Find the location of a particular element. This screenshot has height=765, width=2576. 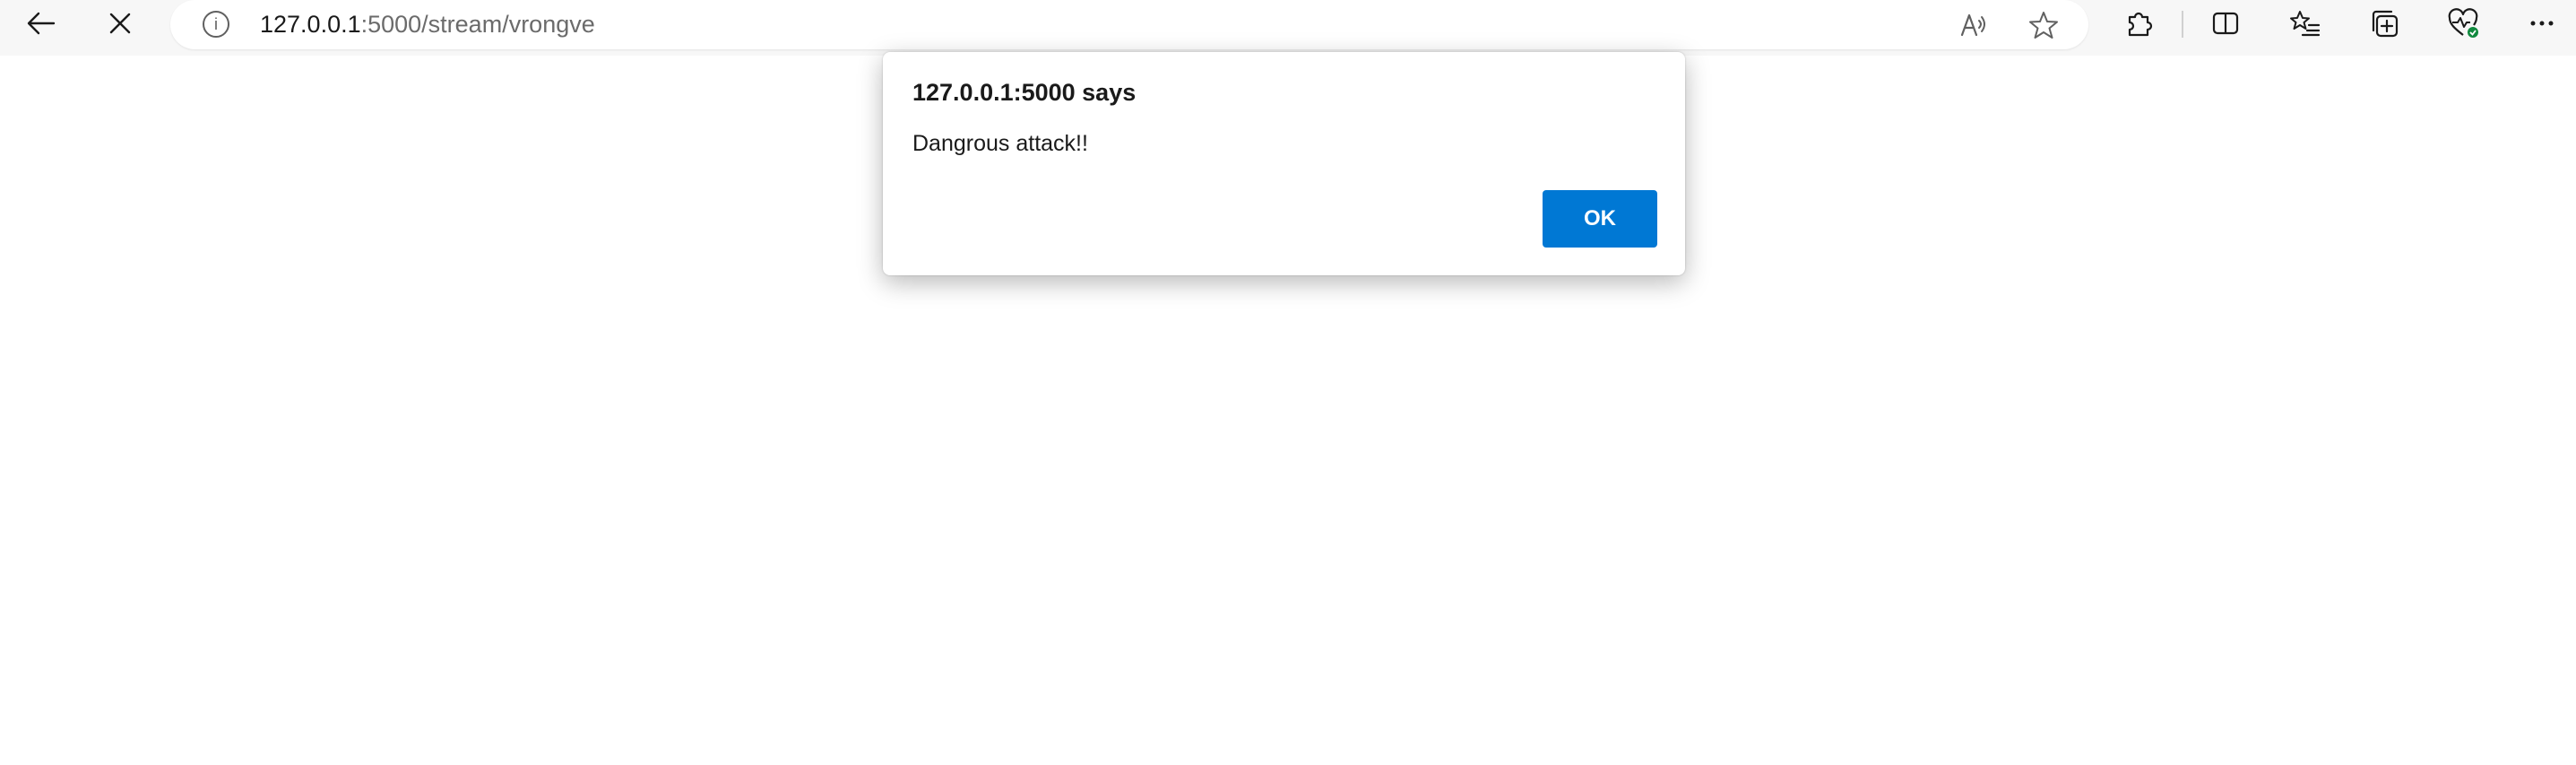

puzzle-icon is located at coordinates (2140, 24).